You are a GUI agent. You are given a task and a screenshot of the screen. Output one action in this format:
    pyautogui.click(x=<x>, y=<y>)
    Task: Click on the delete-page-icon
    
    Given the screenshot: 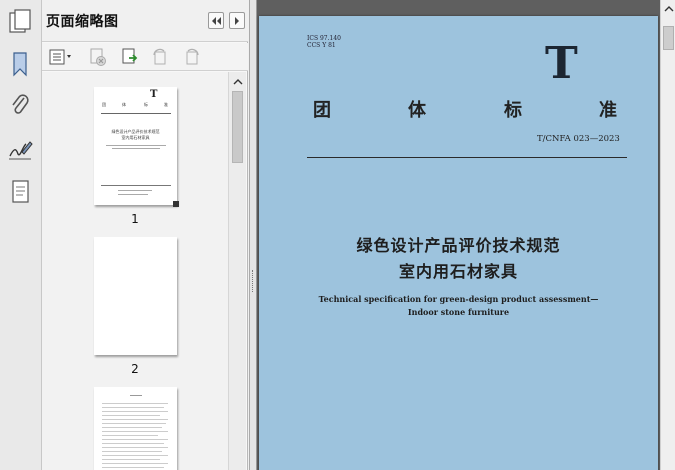 What is the action you would take?
    pyautogui.click(x=98, y=57)
    